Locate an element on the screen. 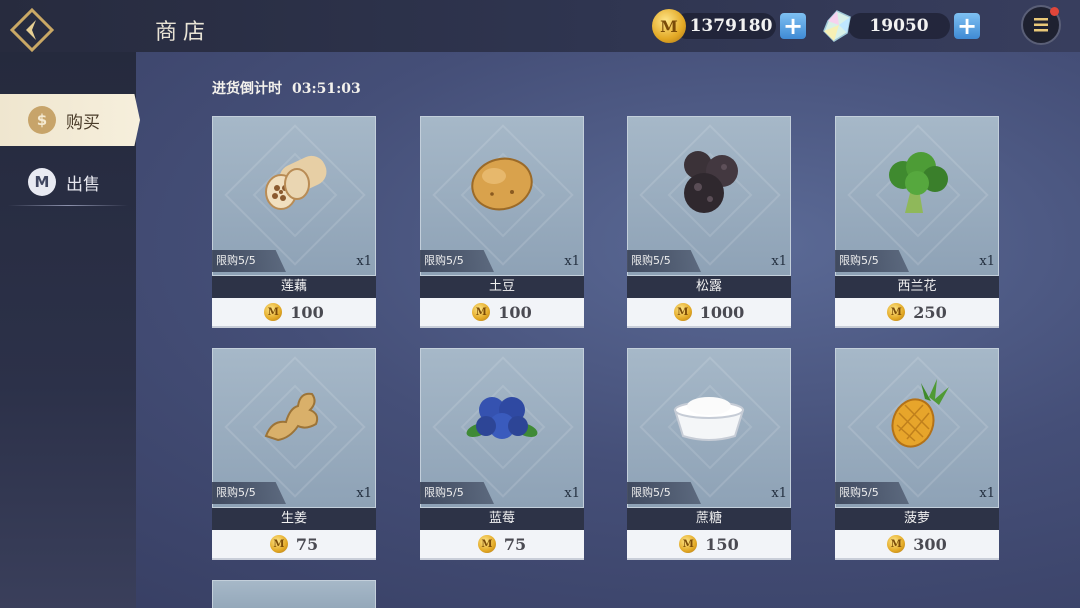 Image resolution: width=1080 pixels, height=608 pixels. coin-balance: M 1379180 + is located at coordinates (736, 26).